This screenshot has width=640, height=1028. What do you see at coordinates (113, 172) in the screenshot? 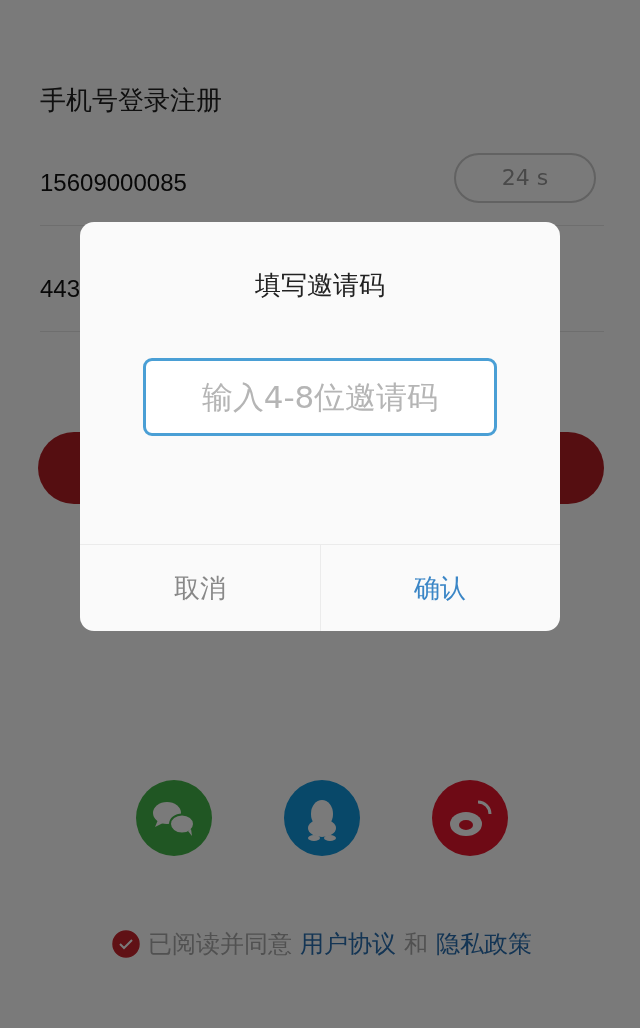
I see `phone-field: 15609000085` at bounding box center [113, 172].